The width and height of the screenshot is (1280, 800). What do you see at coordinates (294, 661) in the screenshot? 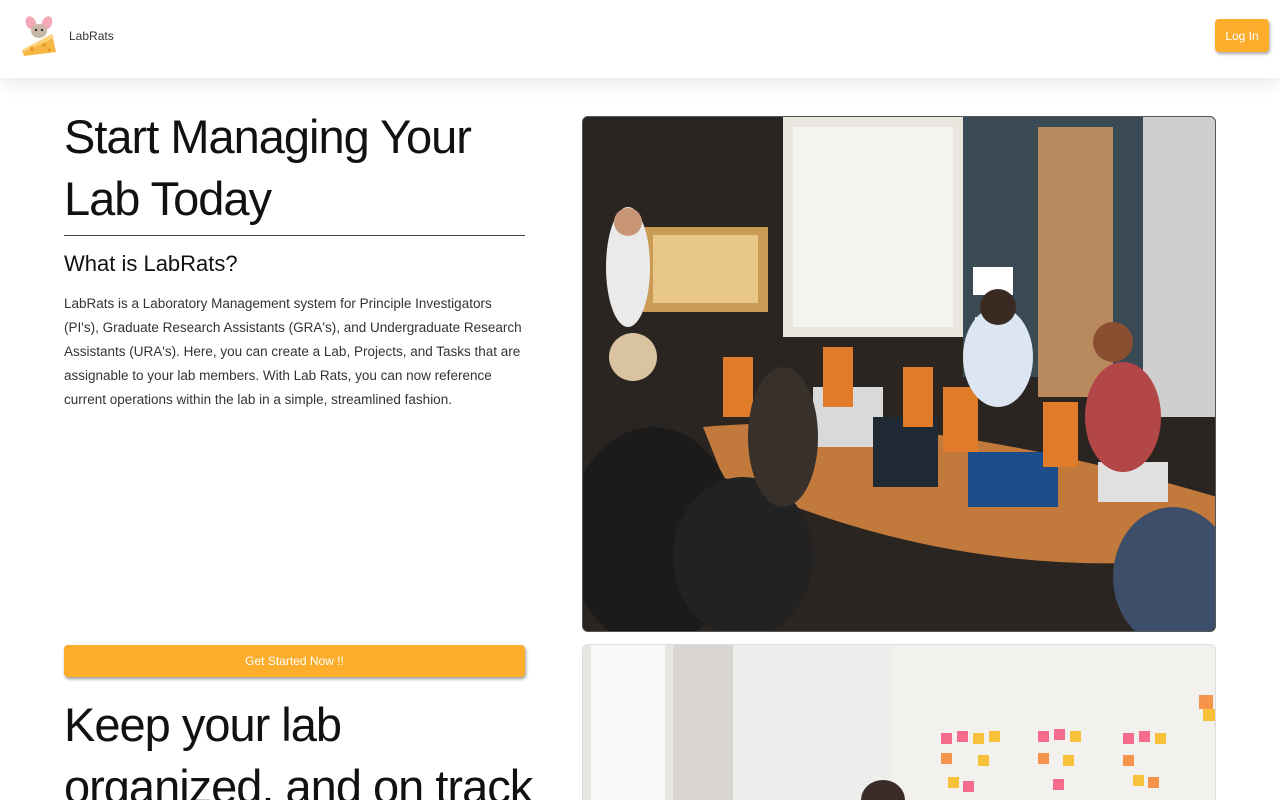
I see `get-started-button: Get Started Now !!` at bounding box center [294, 661].